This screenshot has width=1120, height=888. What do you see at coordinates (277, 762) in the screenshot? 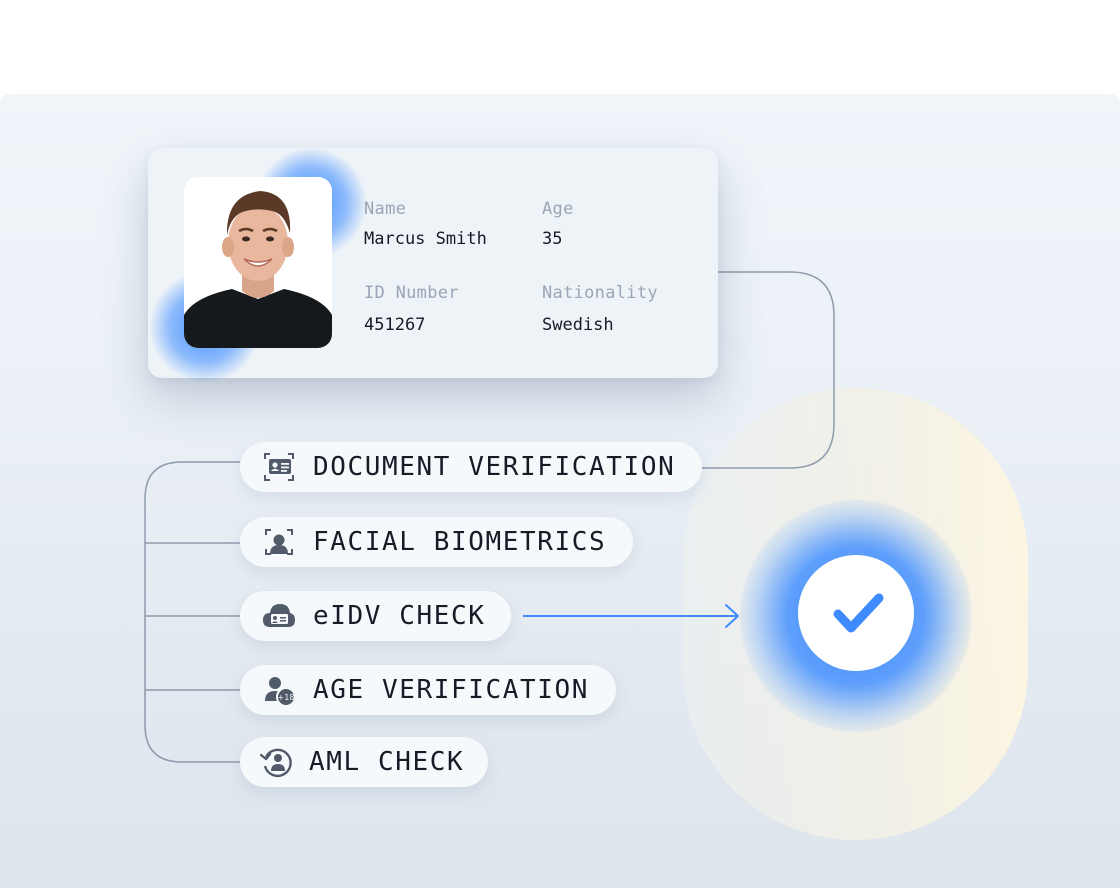
I see `person-refresh-icon` at bounding box center [277, 762].